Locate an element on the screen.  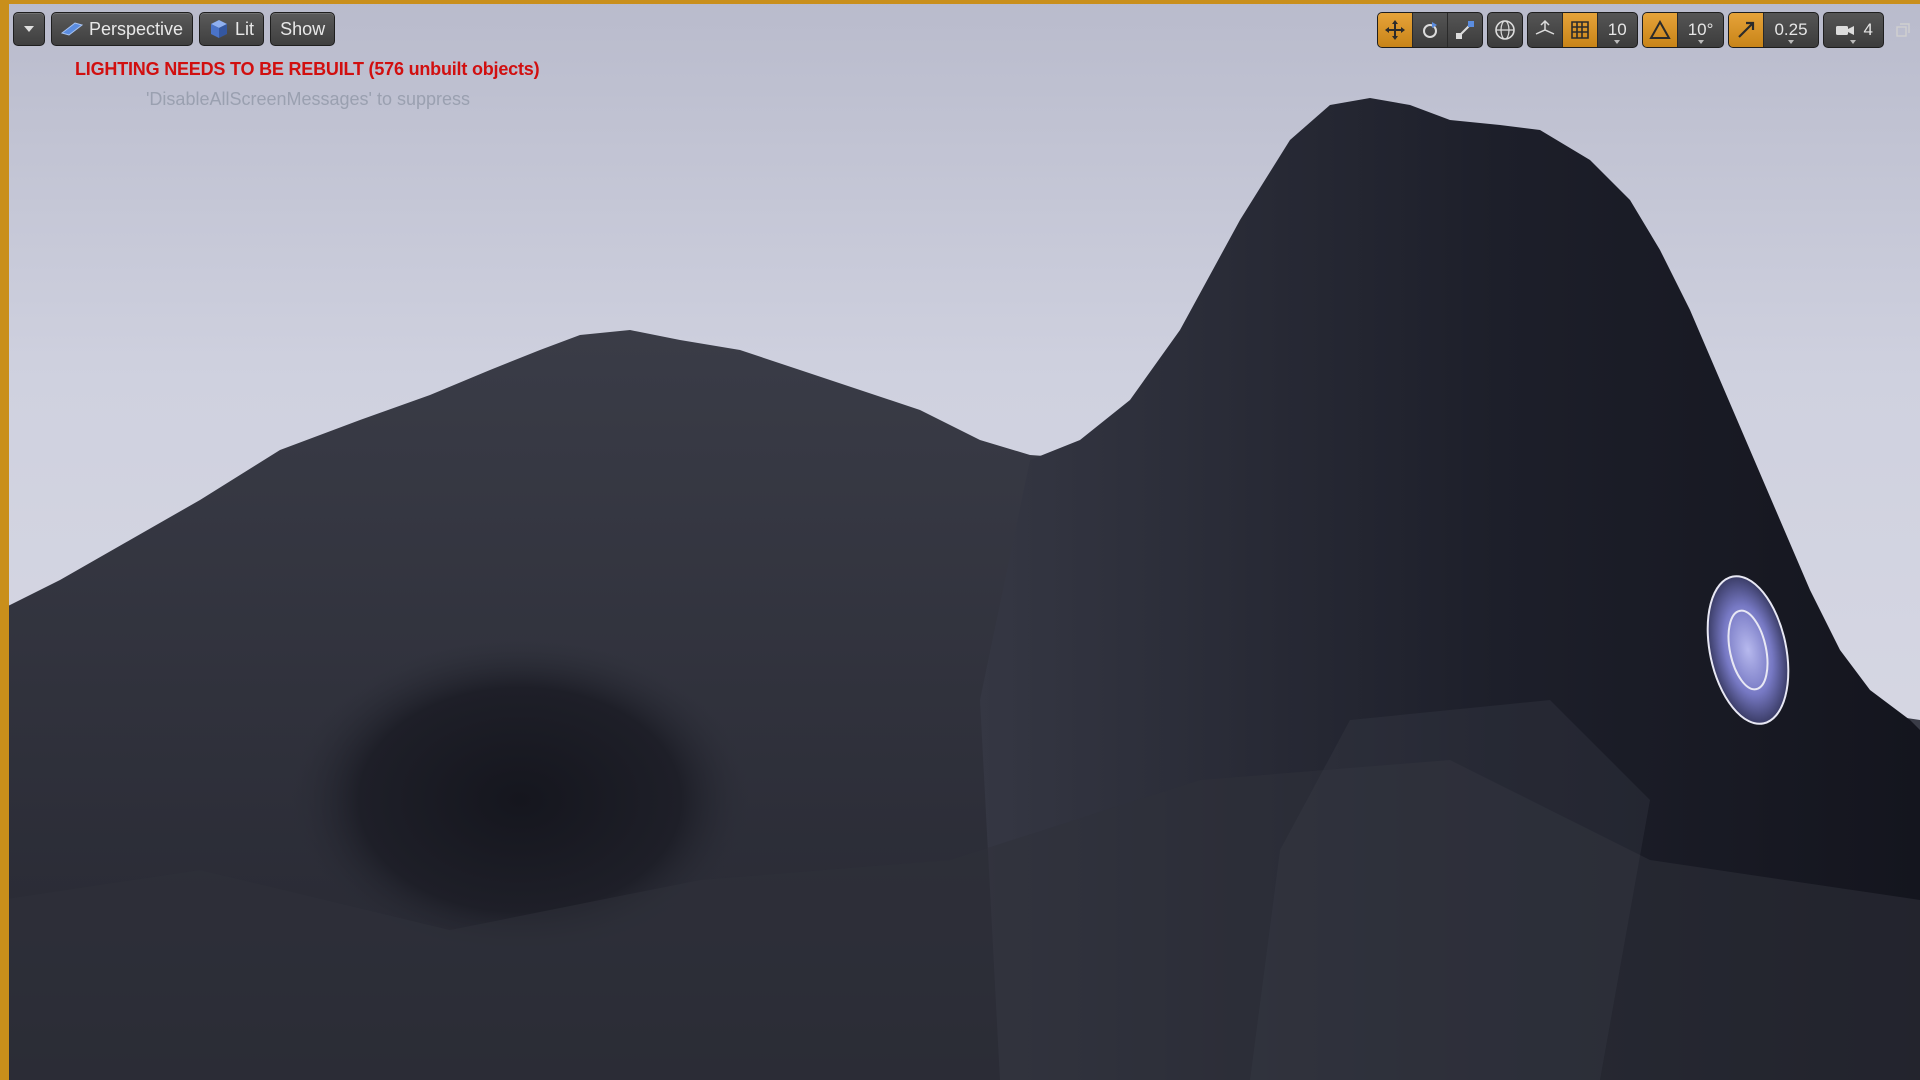
rotation-snap-toggle is located at coordinates (1660, 30).